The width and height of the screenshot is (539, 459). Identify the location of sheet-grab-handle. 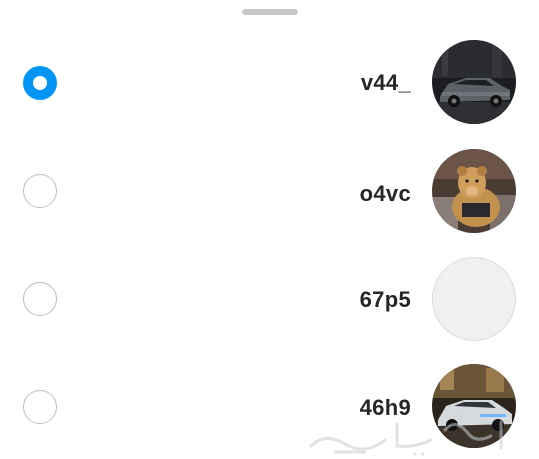
(270, 12).